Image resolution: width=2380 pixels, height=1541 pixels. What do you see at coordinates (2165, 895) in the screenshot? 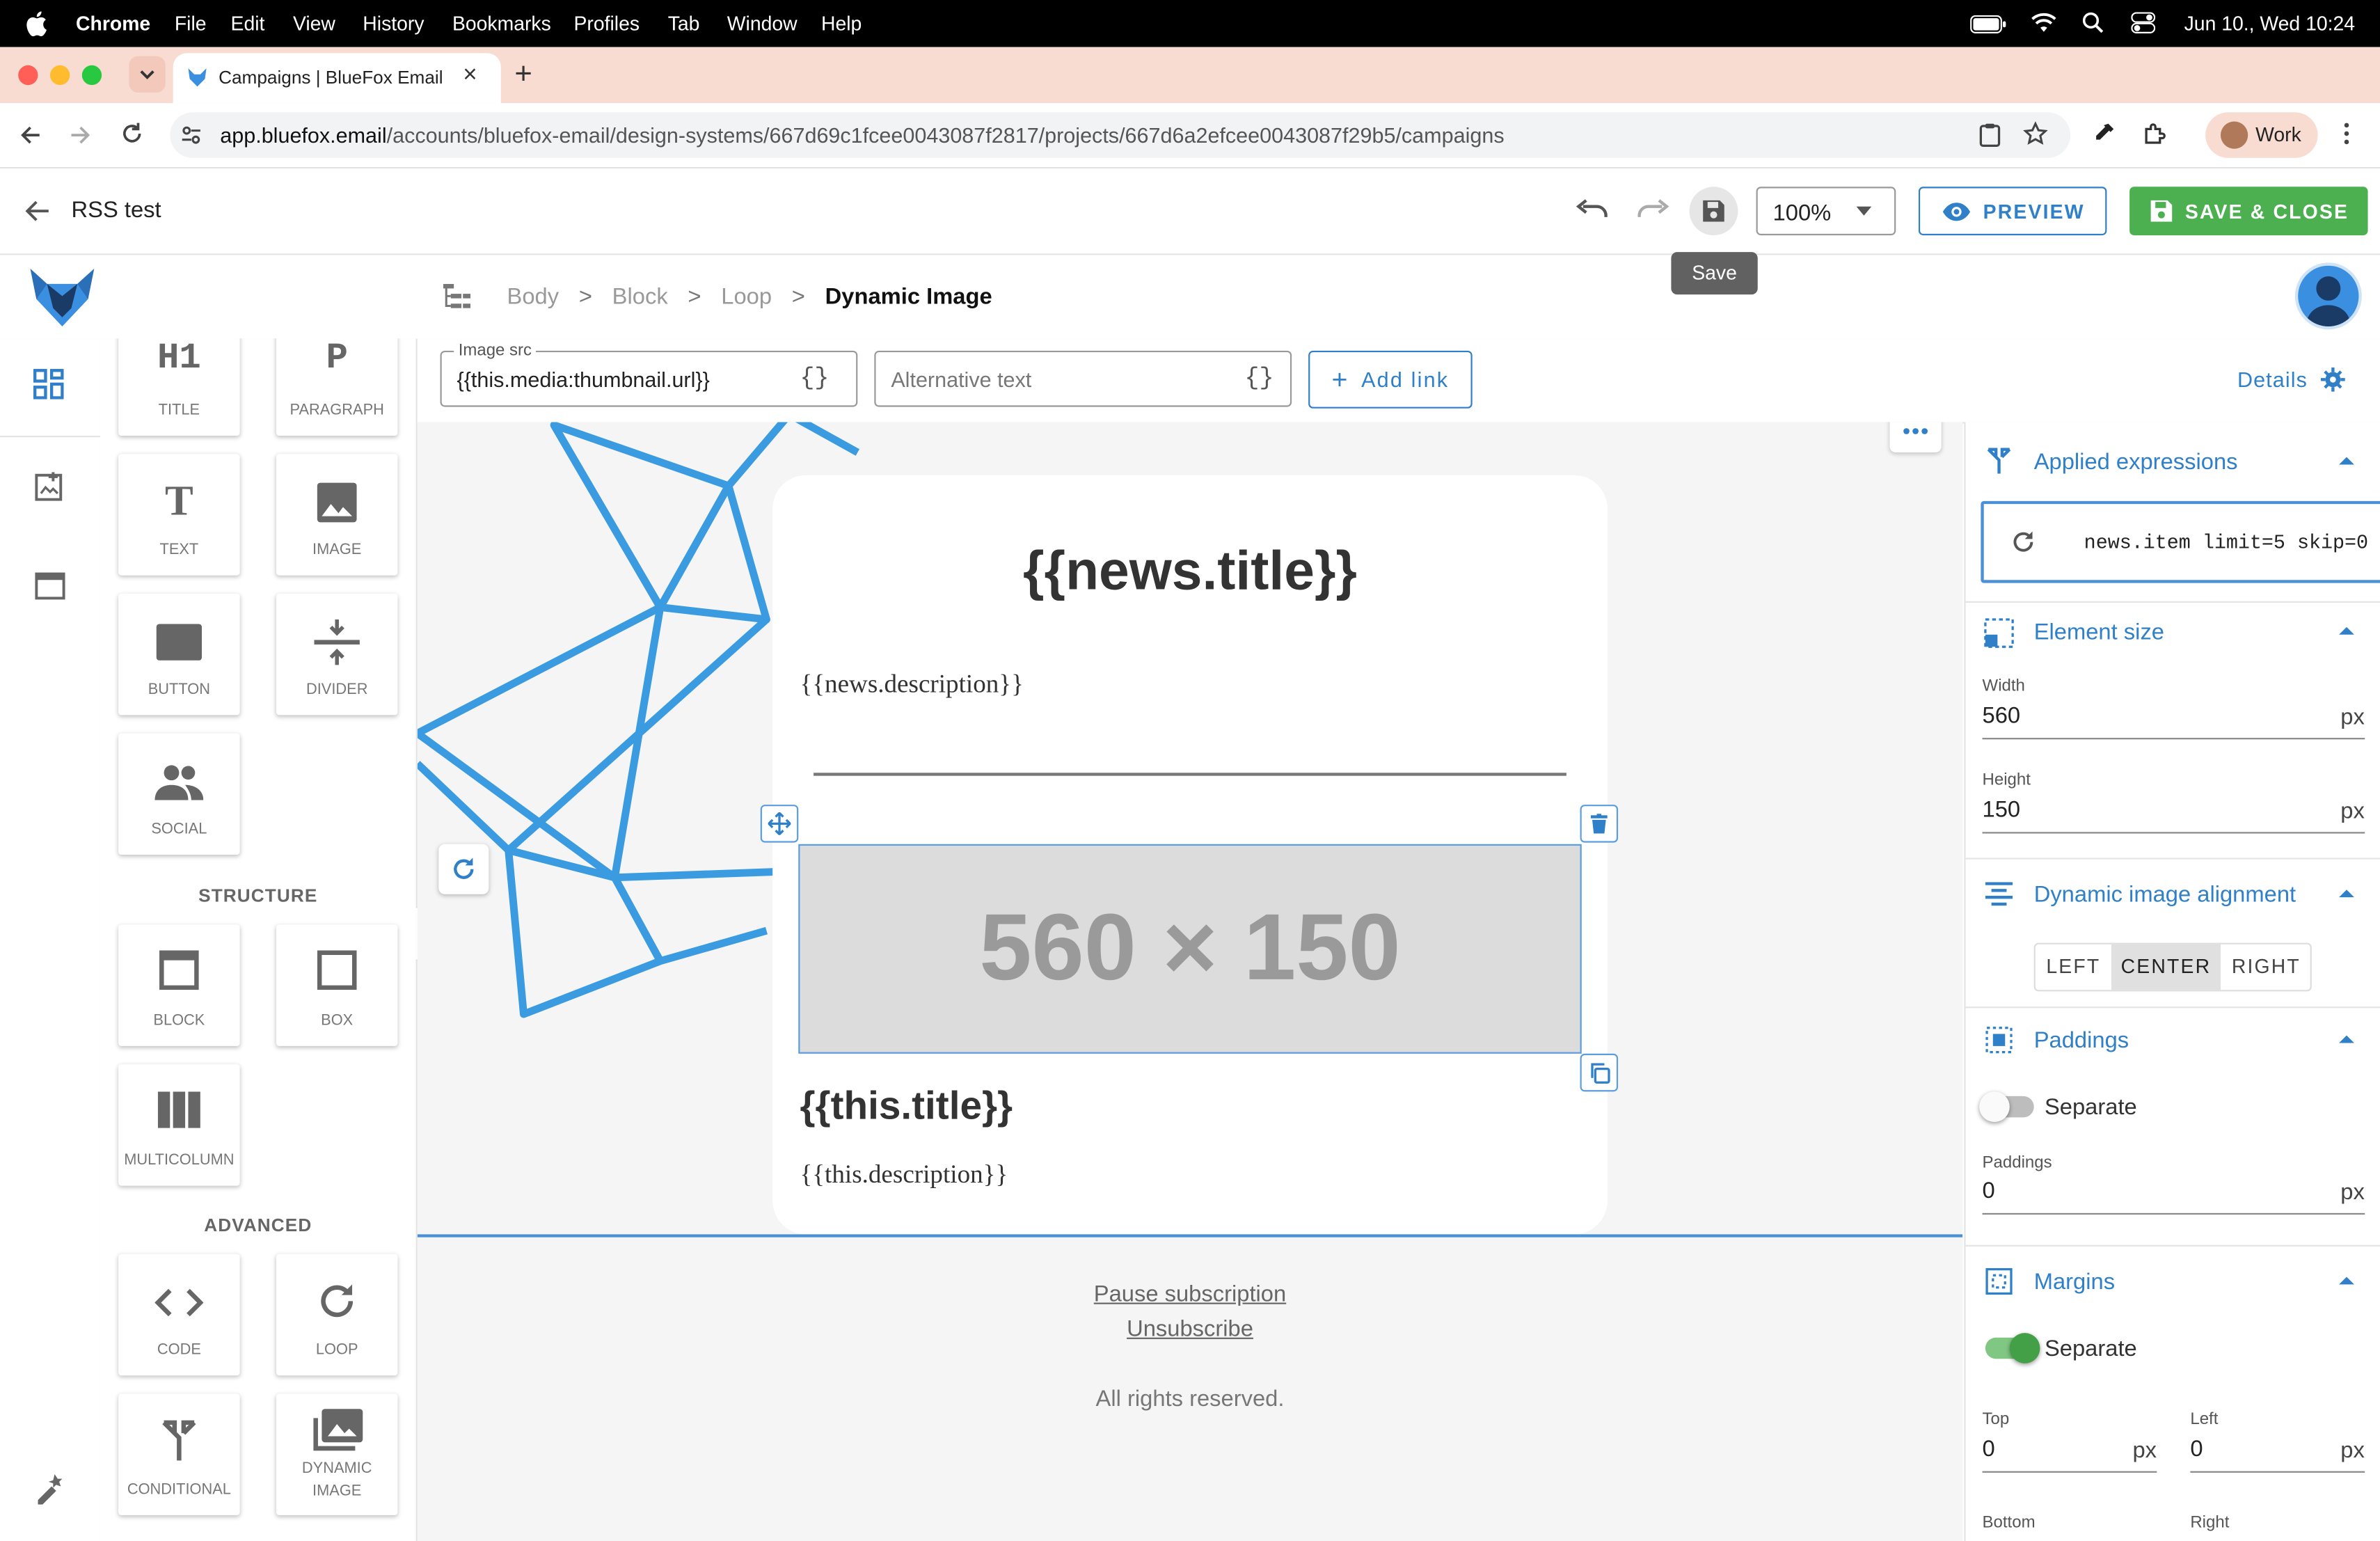
I see `alignment-title: Dynamic image alignment` at bounding box center [2165, 895].